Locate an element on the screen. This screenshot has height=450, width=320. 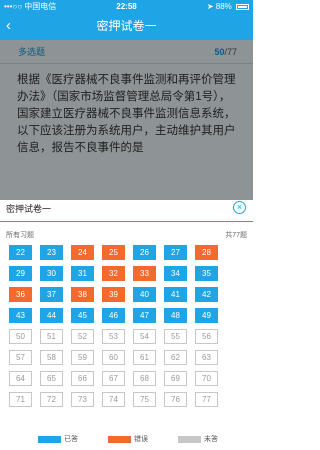
question-current: 50 is located at coordinates (219, 52).